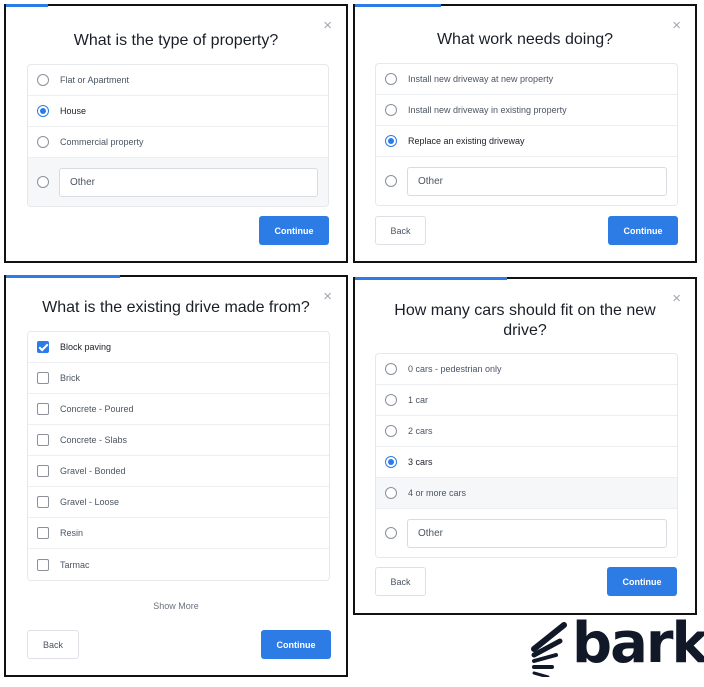 Image resolution: width=704 pixels, height=687 pixels. Describe the element at coordinates (481, 79) in the screenshot. I see `option-label: Install new driveway at new property` at that location.